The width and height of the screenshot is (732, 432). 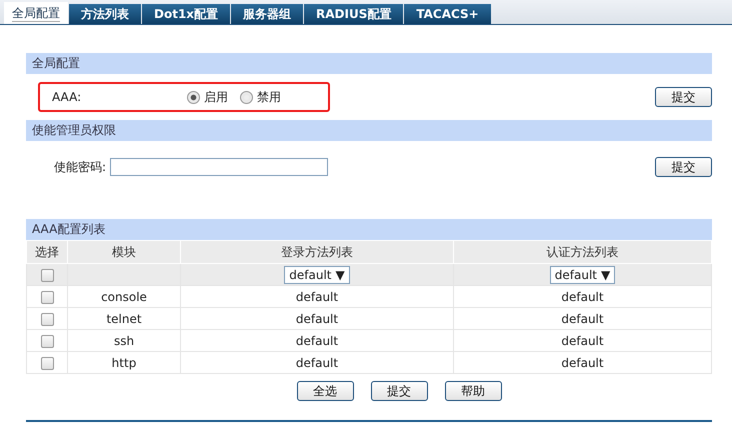 I want to click on radio-label: 禁用, so click(x=269, y=97).